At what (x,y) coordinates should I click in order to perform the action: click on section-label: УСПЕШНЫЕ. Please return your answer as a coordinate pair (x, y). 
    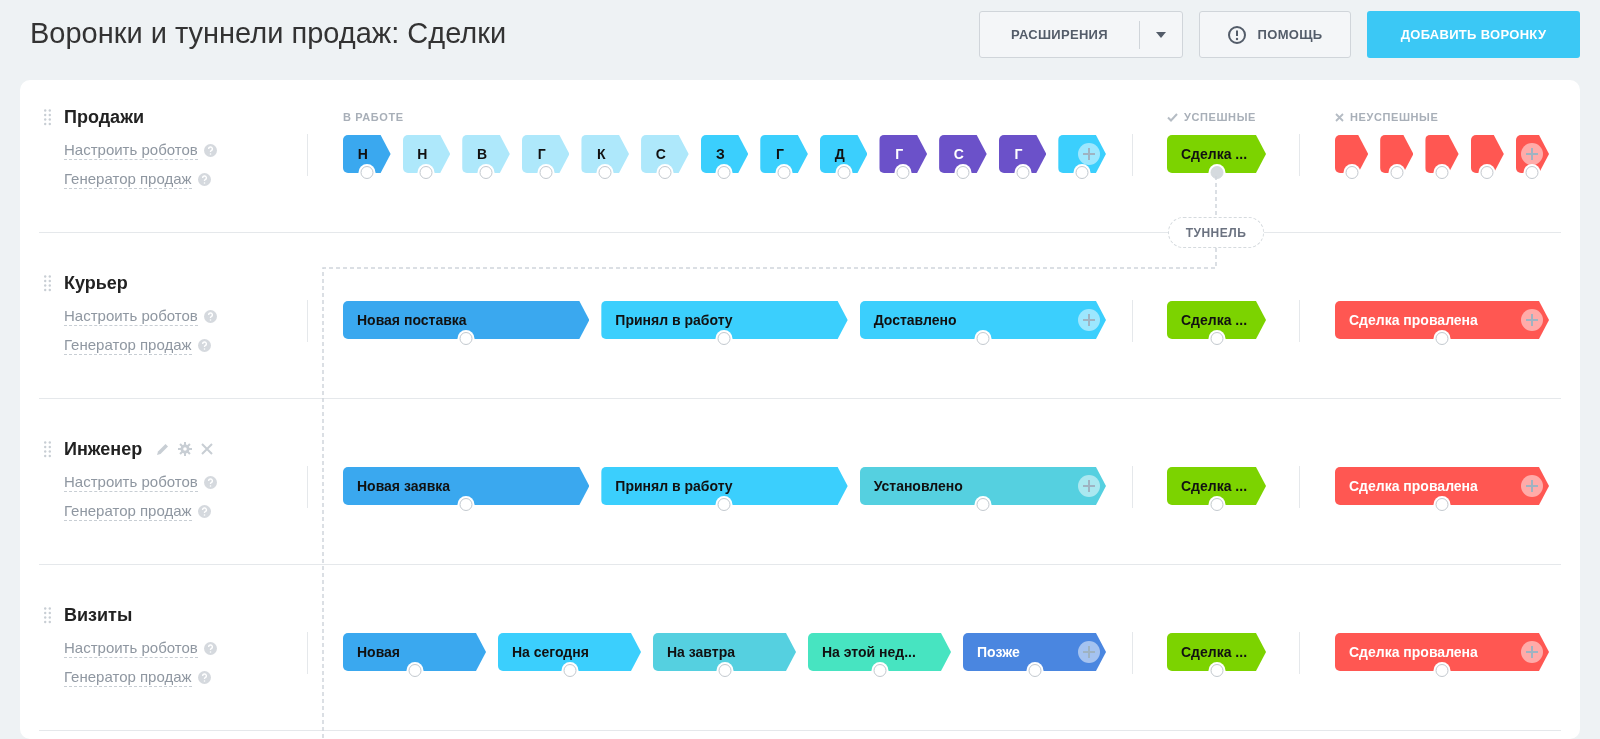
    Looking at the image, I should click on (1220, 117).